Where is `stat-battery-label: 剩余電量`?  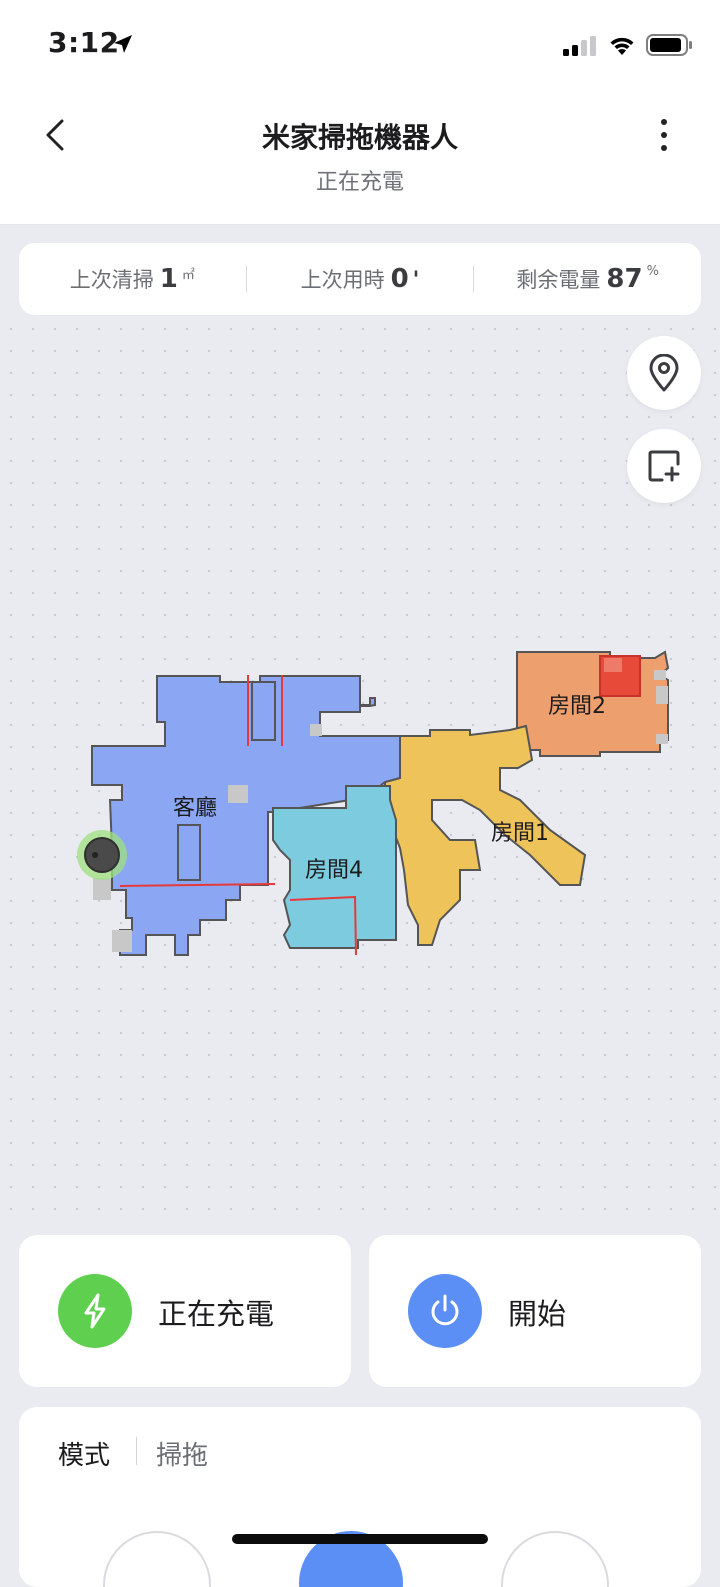
stat-battery-label: 剩余電量 is located at coordinates (558, 280).